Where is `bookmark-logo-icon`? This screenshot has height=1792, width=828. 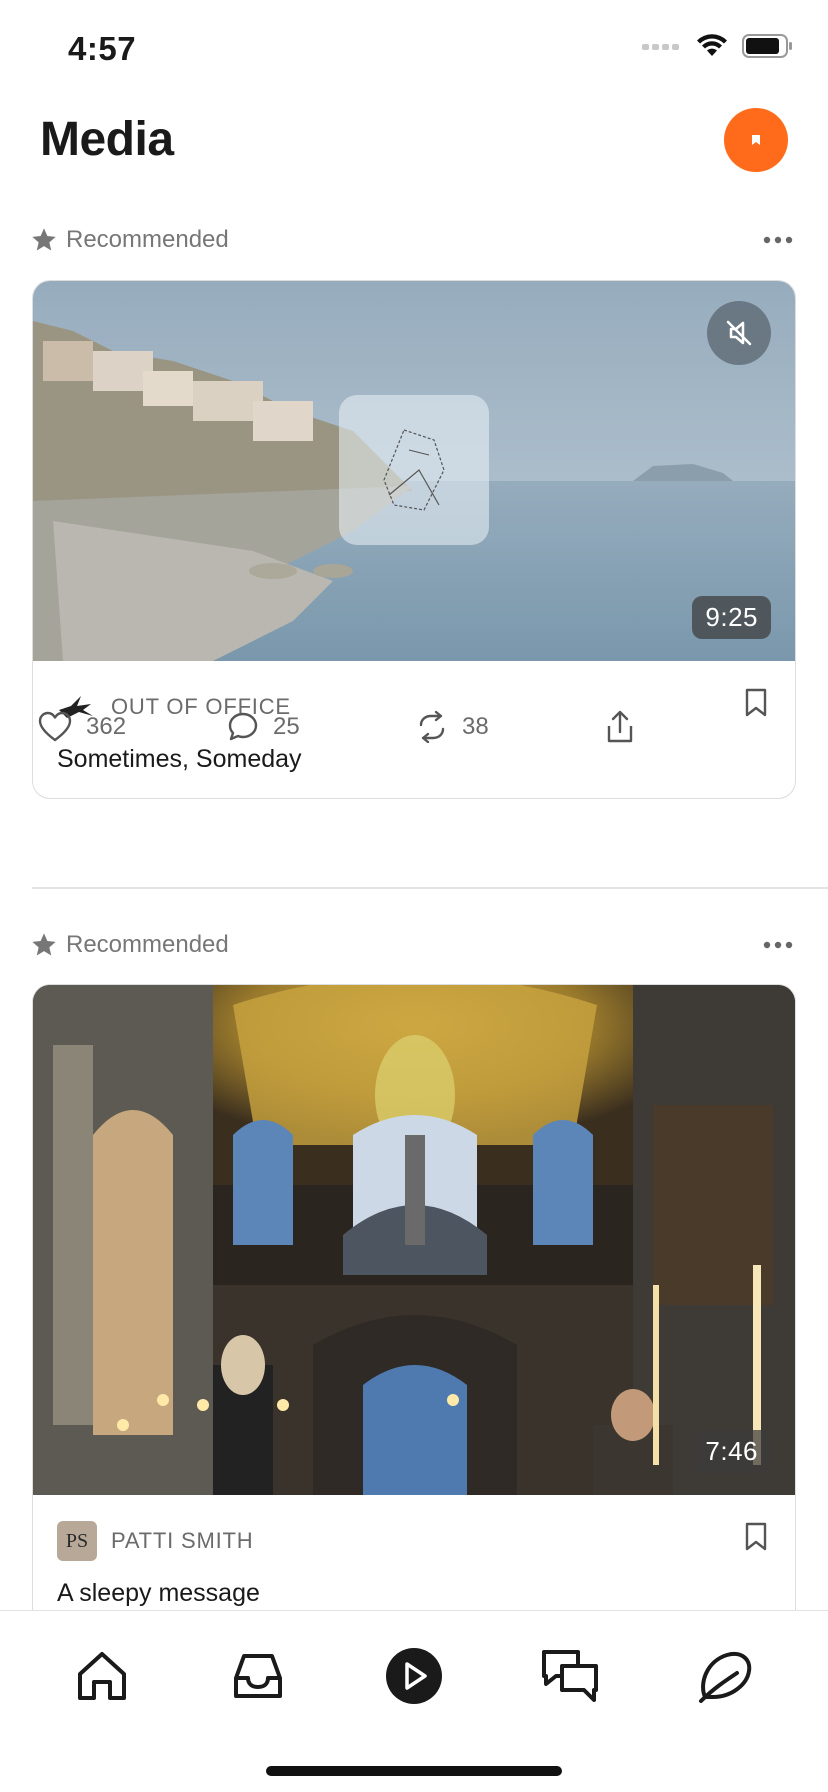 bookmark-logo-icon is located at coordinates (756, 140).